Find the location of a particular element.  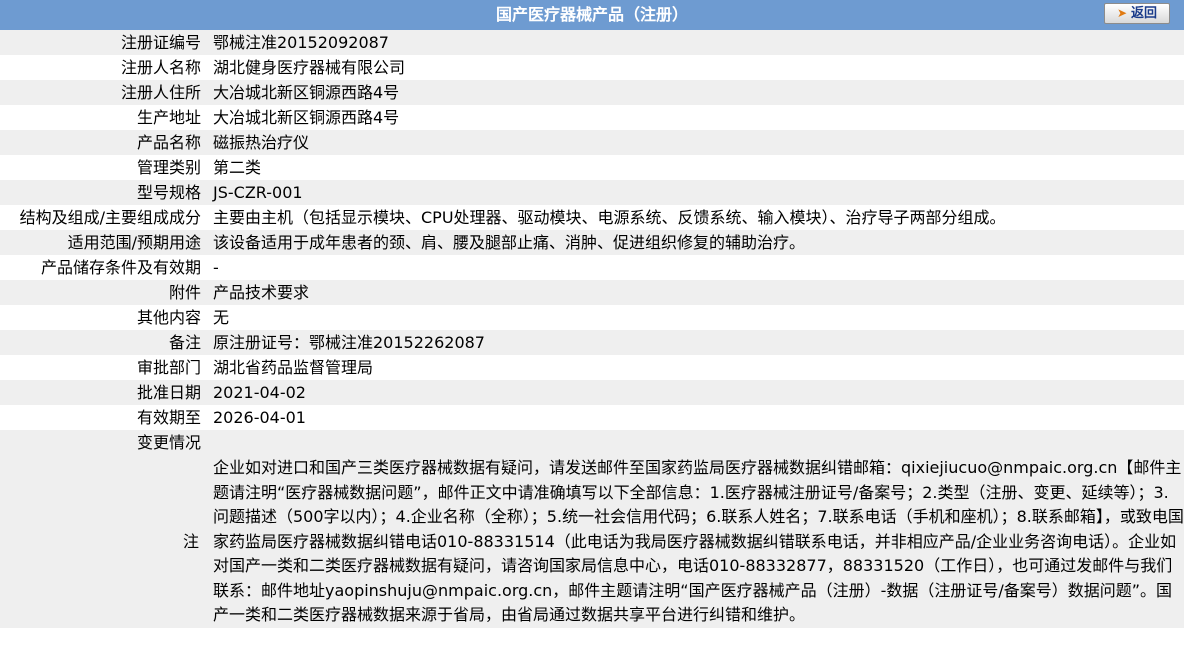

arrow-right-icon: ➤ is located at coordinates (1122, 13).